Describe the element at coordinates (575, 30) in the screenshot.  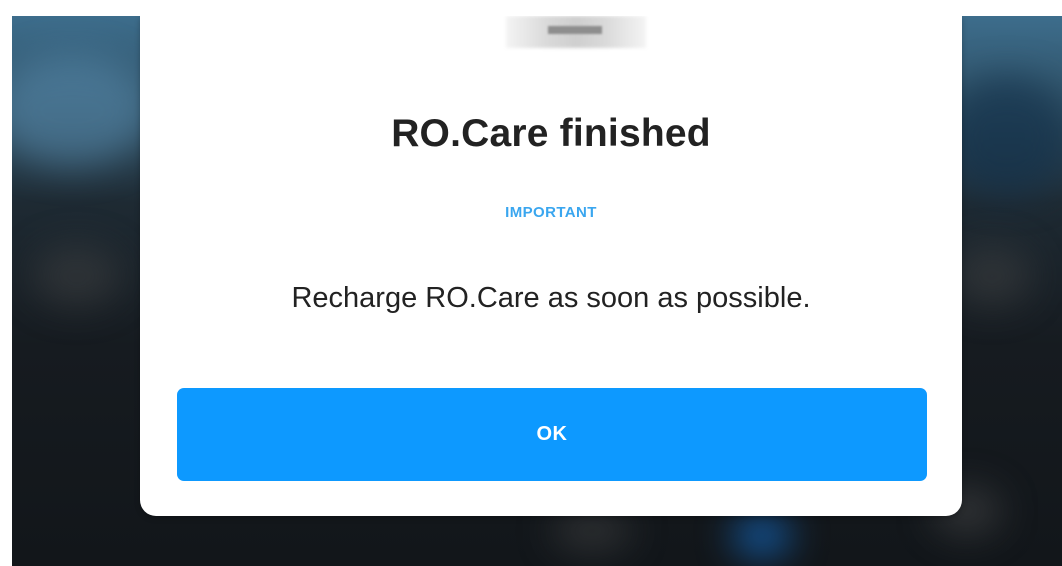
I see `device-slot` at that location.